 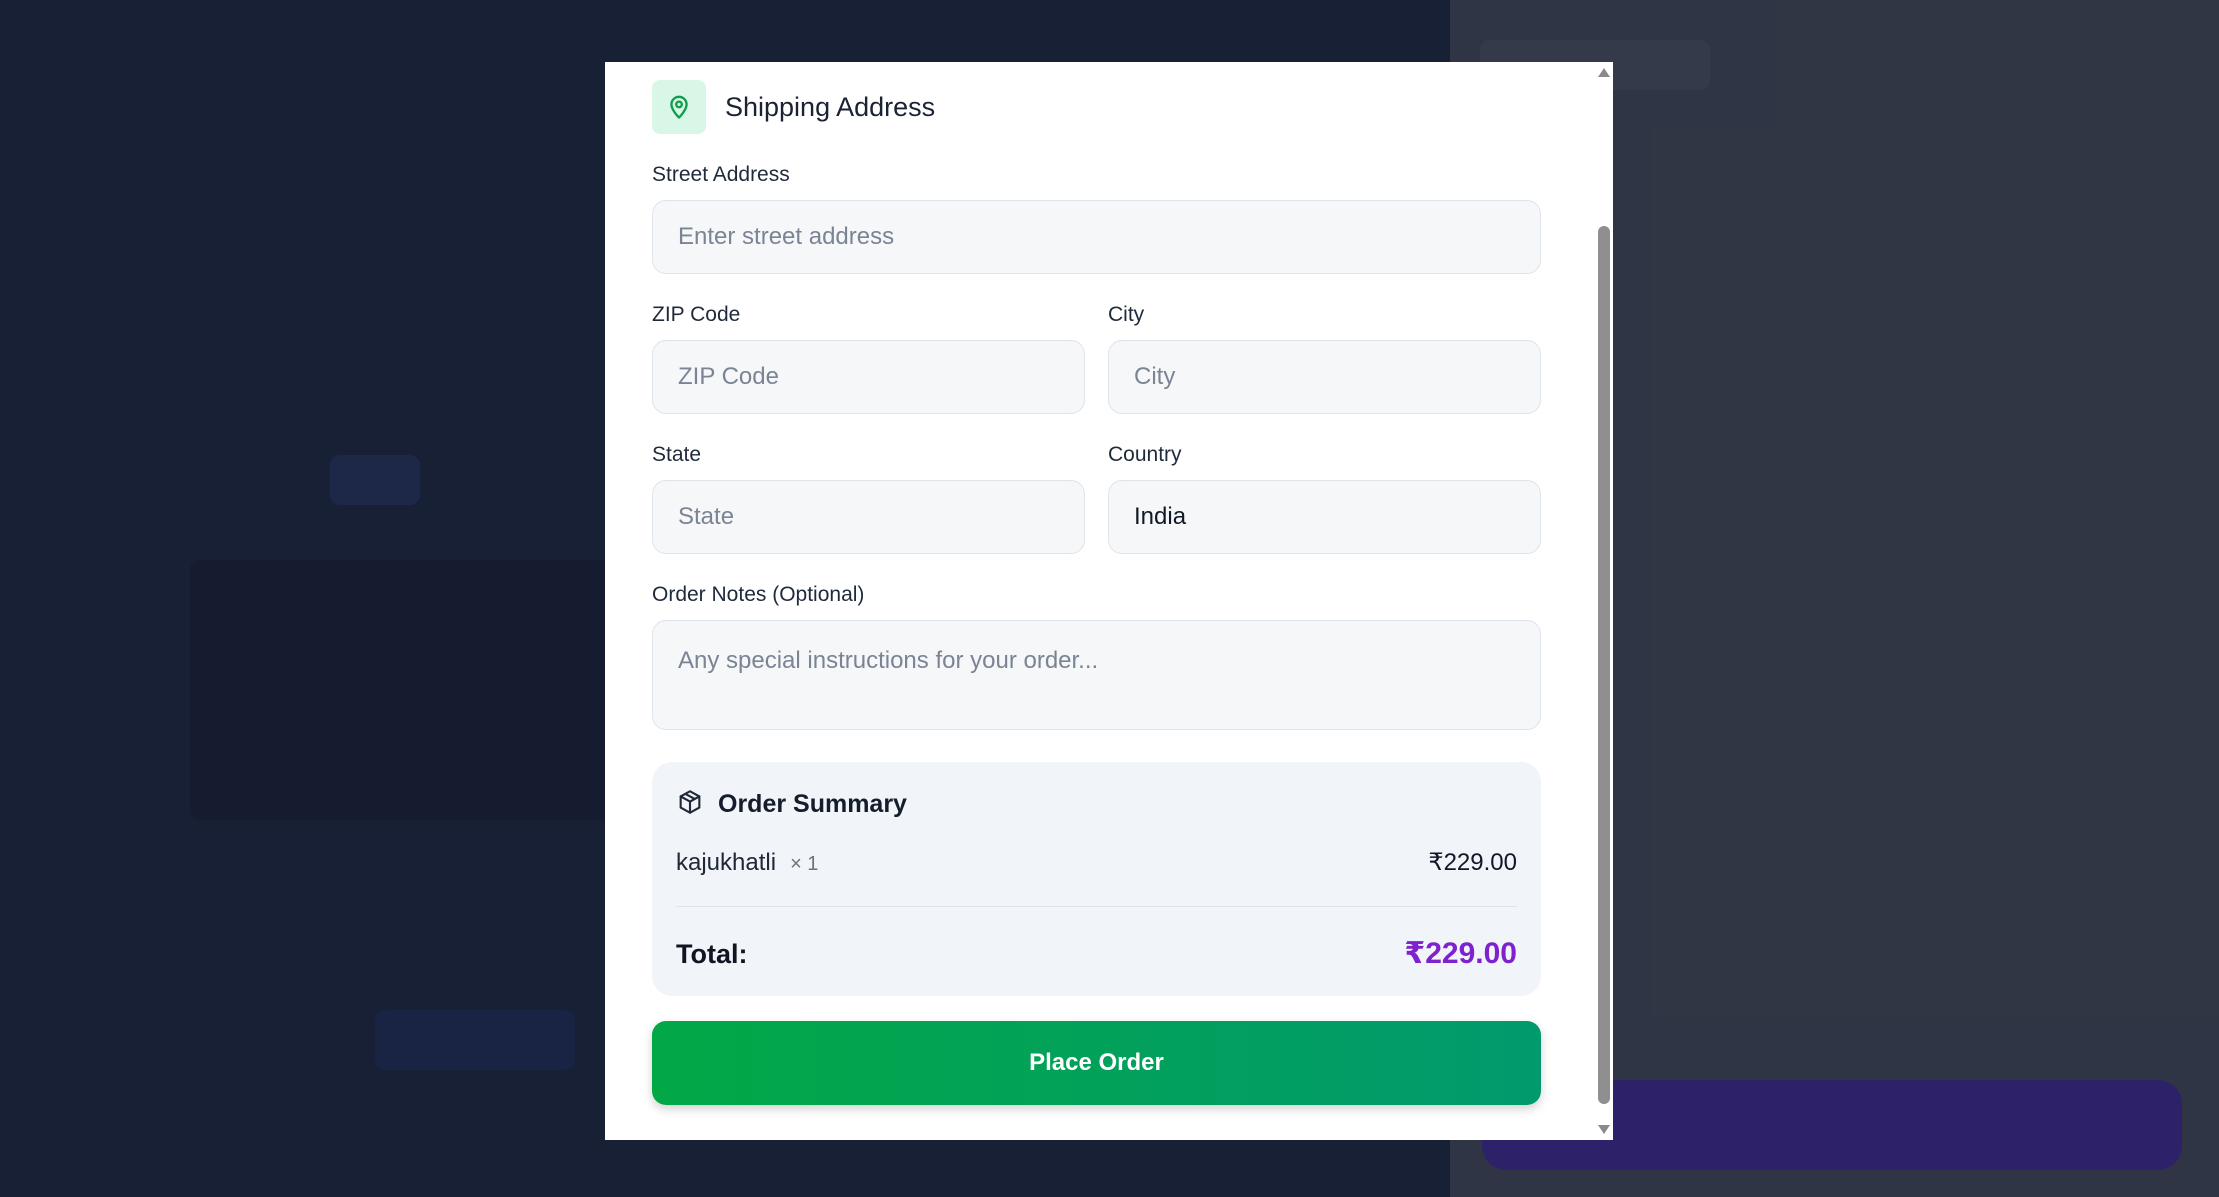 I want to click on state-placeholder: State, so click(x=706, y=516).